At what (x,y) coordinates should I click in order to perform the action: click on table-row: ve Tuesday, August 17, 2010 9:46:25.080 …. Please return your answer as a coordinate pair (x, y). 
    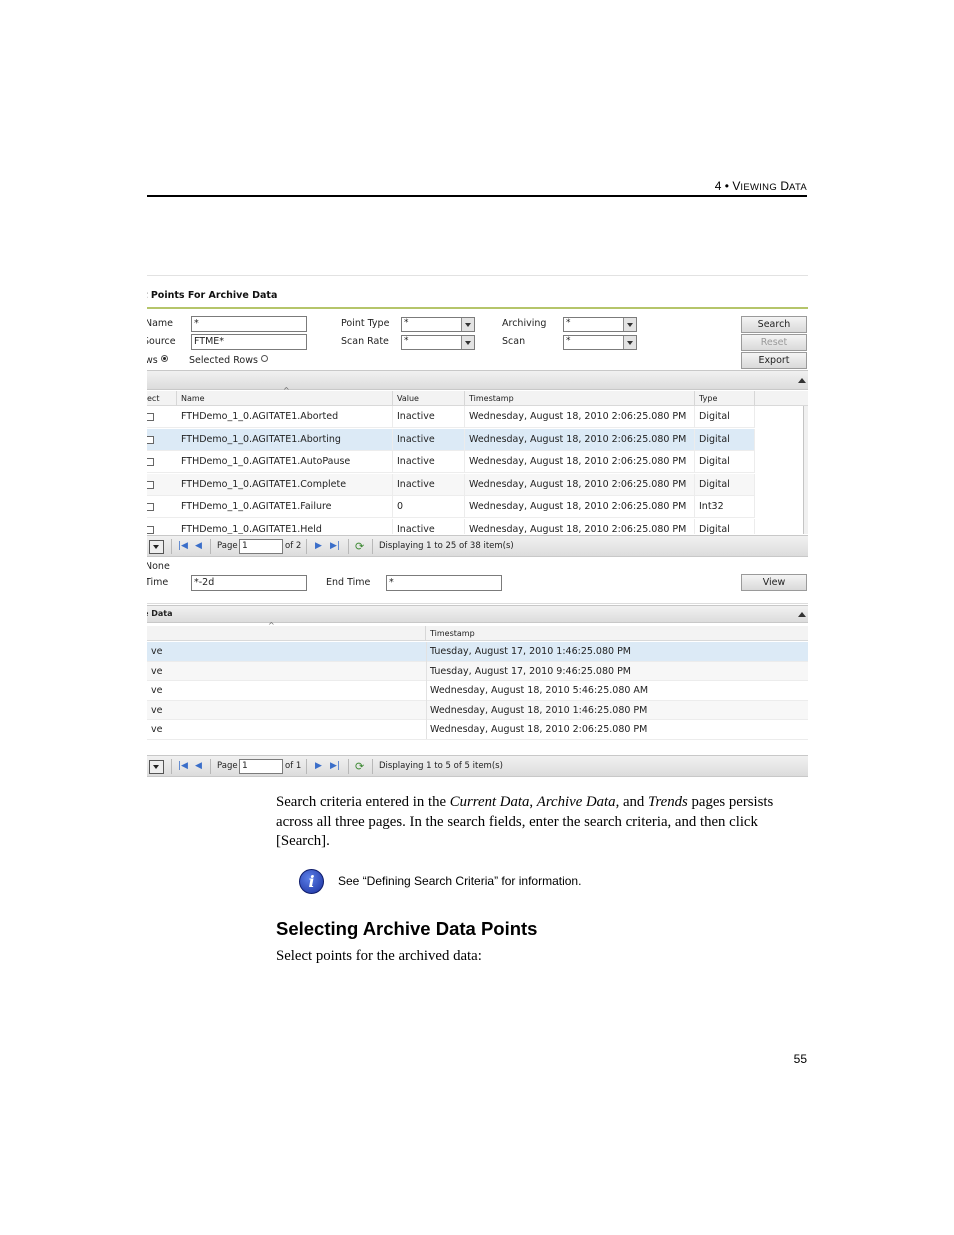
    Looking at the image, I should click on (477, 671).